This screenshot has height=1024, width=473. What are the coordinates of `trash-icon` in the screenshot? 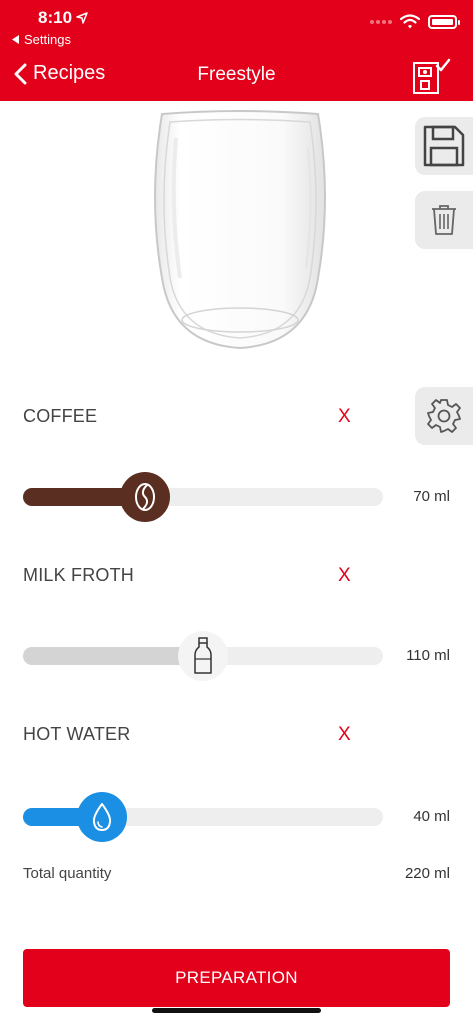 It's located at (444, 220).